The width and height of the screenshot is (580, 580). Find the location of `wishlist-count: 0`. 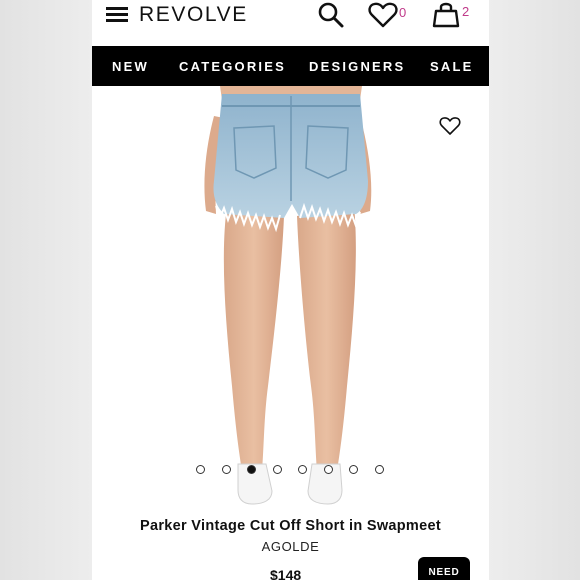

wishlist-count: 0 is located at coordinates (403, 12).